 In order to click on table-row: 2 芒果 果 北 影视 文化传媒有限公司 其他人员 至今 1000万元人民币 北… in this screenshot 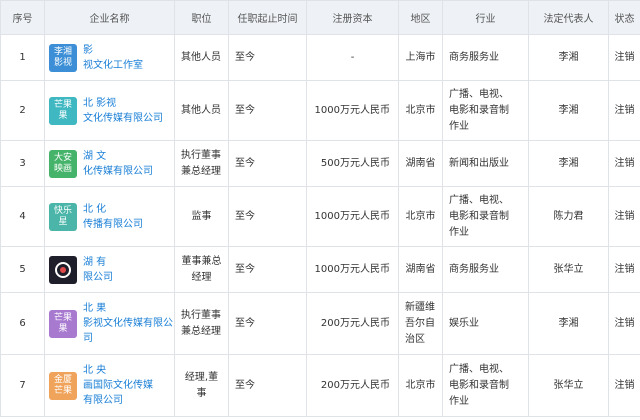, I will do `click(320, 110)`.